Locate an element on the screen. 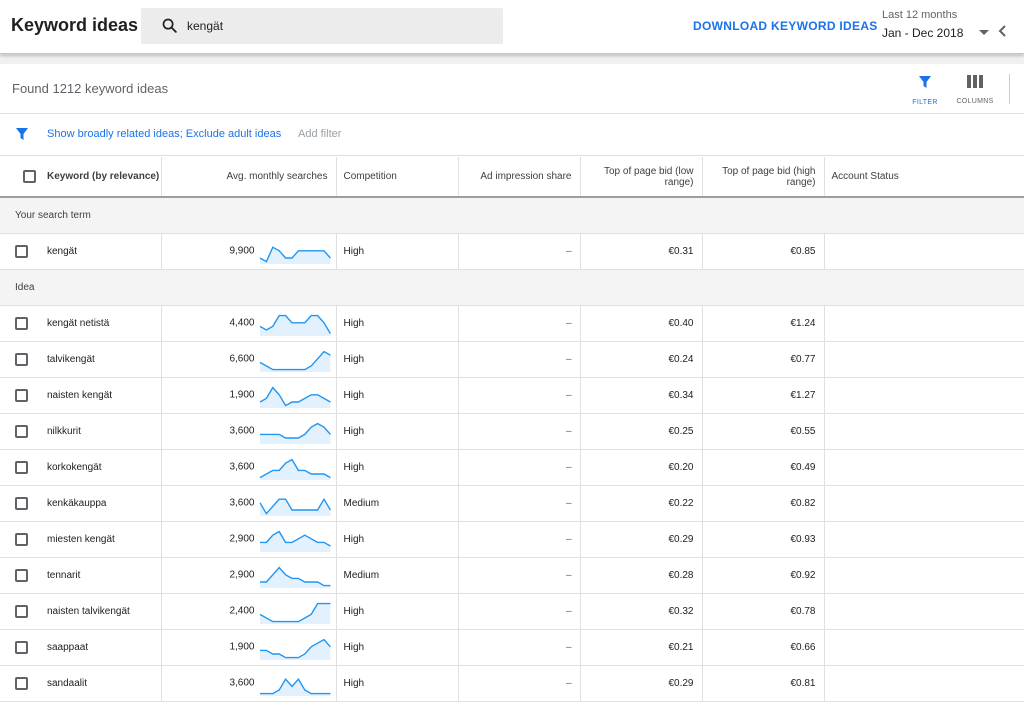 The width and height of the screenshot is (1024, 704). column-header-avg-searches: Avg. monthly searches is located at coordinates (248, 177).